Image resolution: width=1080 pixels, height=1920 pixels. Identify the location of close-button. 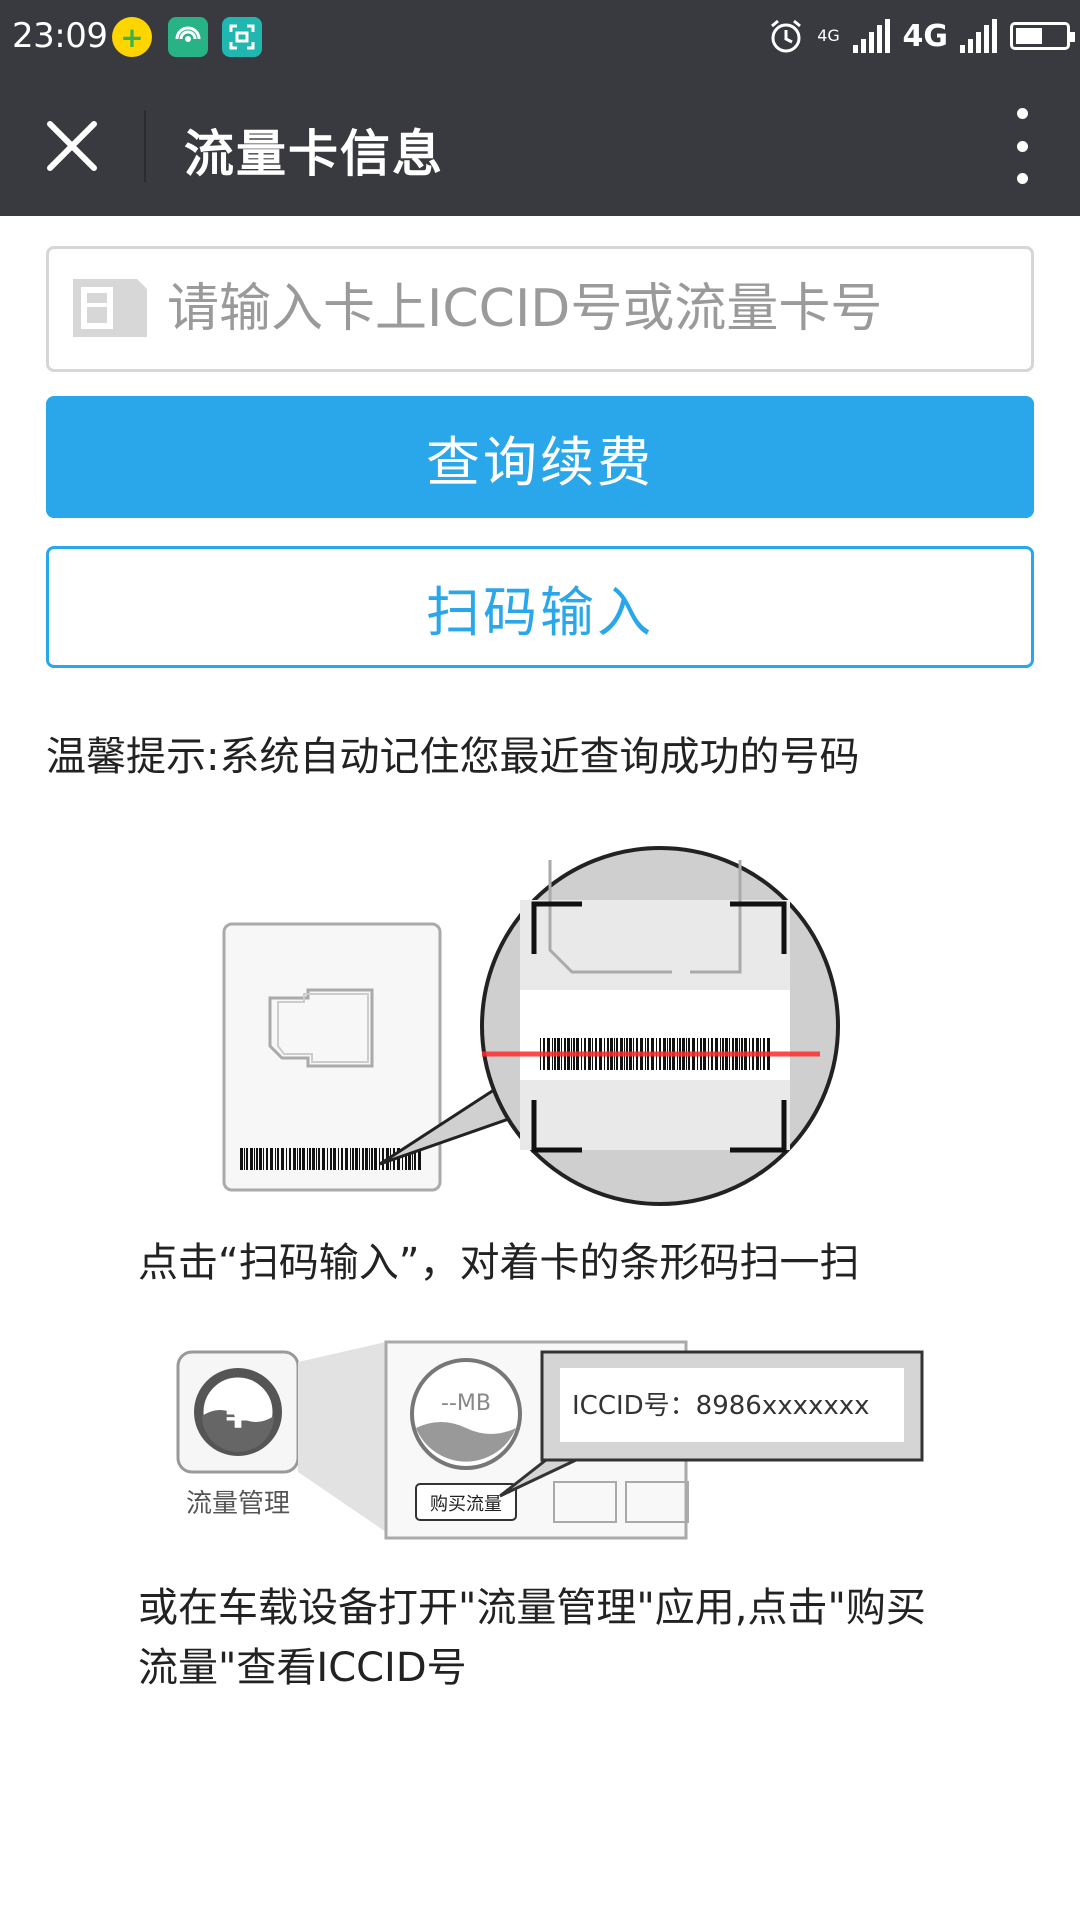
(72, 146).